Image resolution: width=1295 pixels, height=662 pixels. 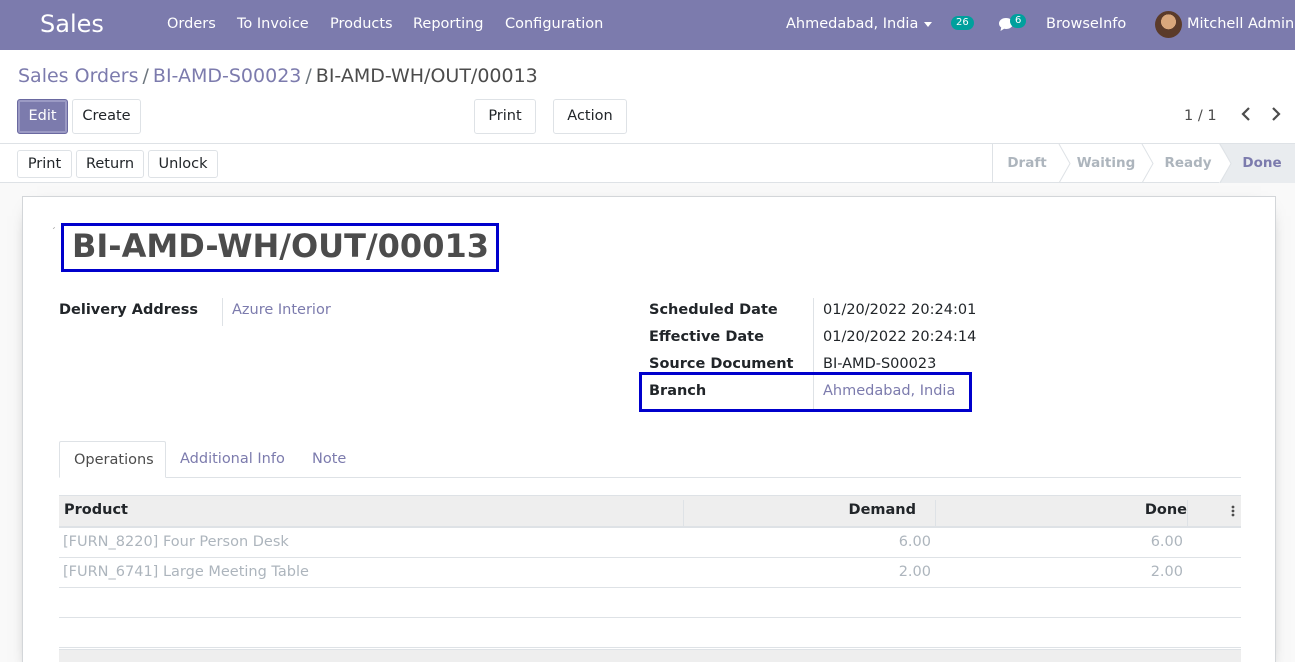 What do you see at coordinates (42, 116) in the screenshot?
I see `edit-button: Edit` at bounding box center [42, 116].